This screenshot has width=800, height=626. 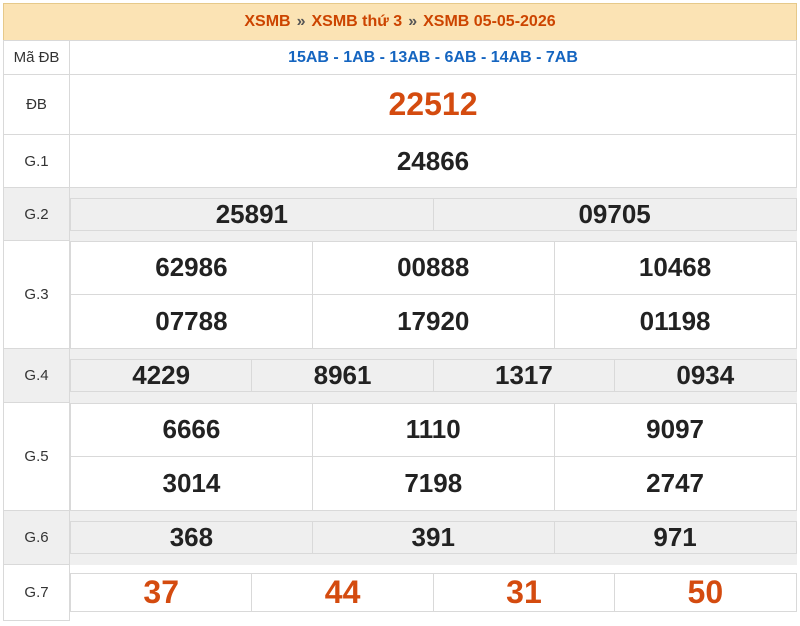 I want to click on prize-number-g3: 10468, so click(x=675, y=267).